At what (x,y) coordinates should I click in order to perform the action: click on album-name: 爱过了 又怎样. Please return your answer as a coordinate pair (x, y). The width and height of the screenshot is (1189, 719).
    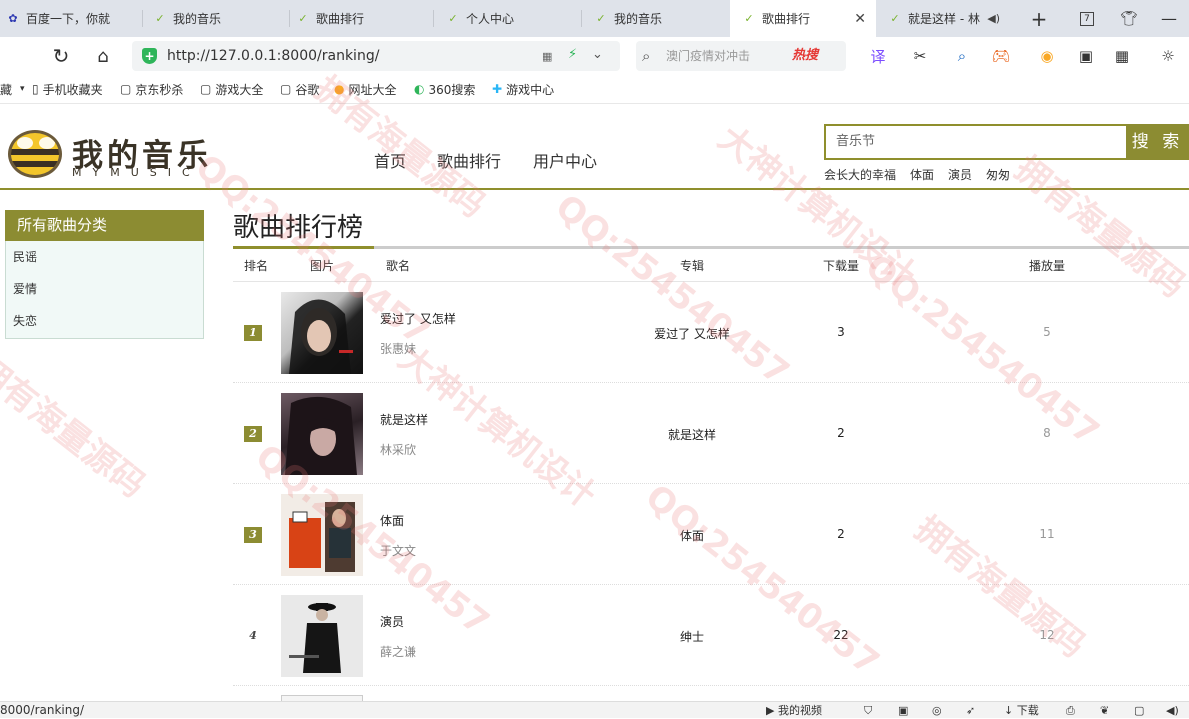
    Looking at the image, I should click on (692, 334).